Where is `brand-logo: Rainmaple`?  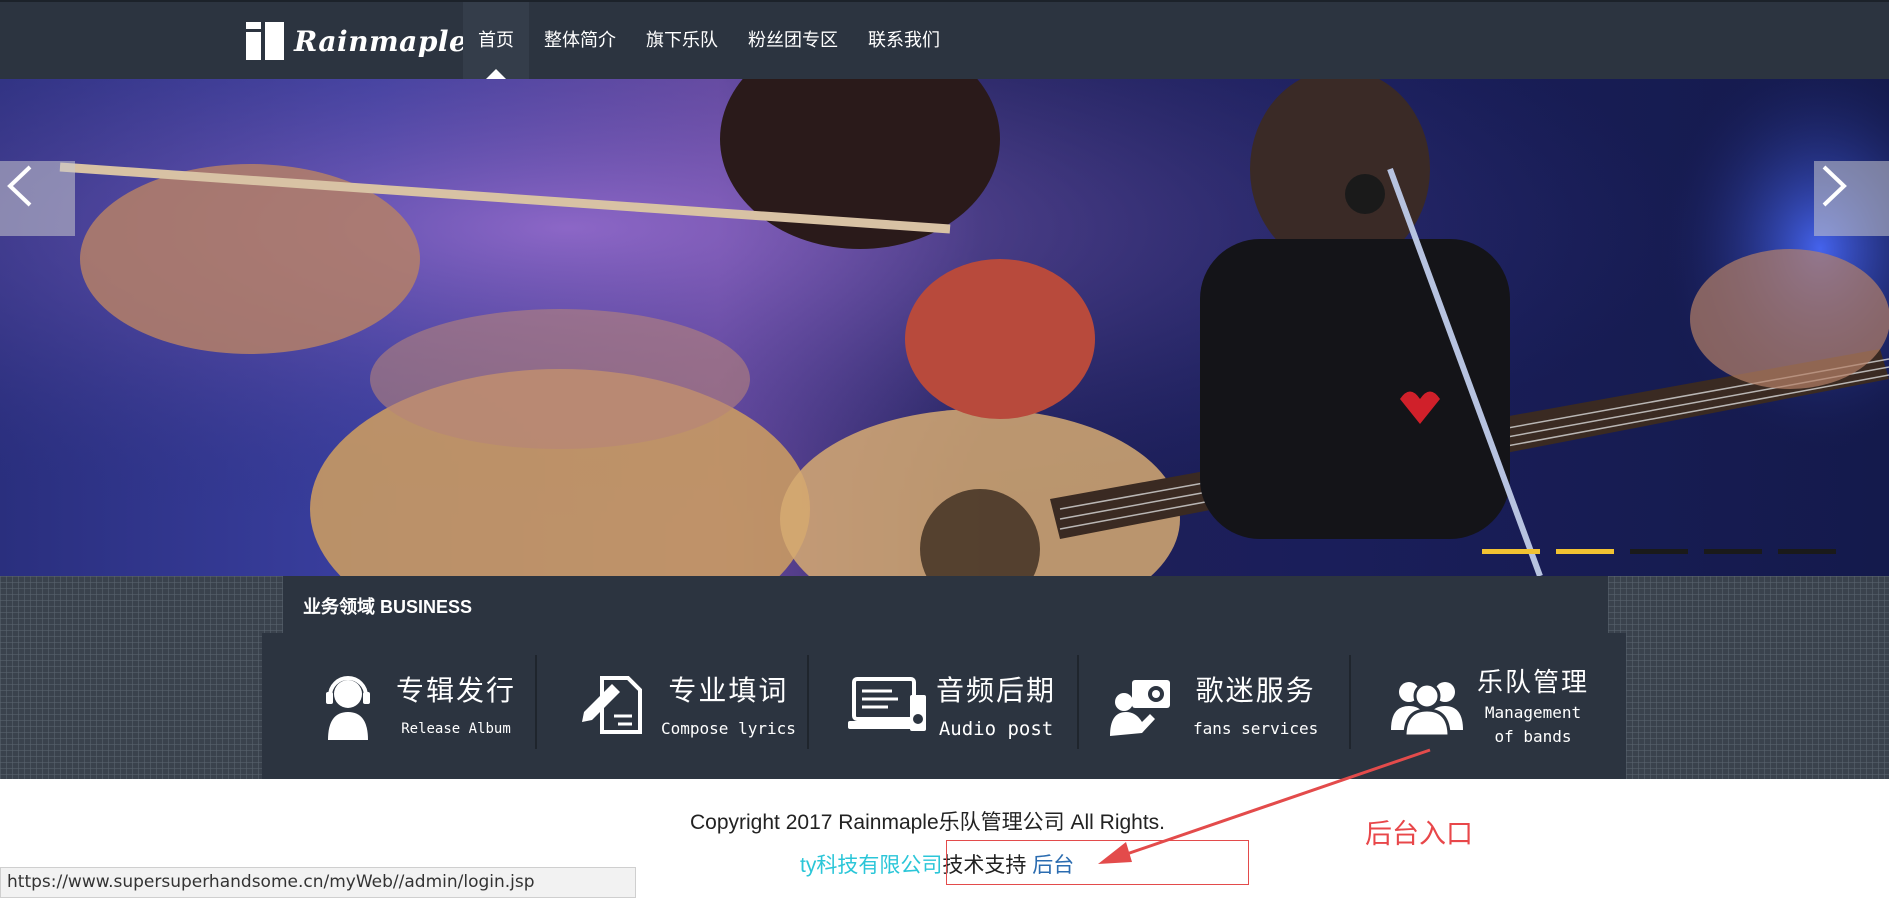
brand-logo: Rainmaple is located at coordinates (356, 41).